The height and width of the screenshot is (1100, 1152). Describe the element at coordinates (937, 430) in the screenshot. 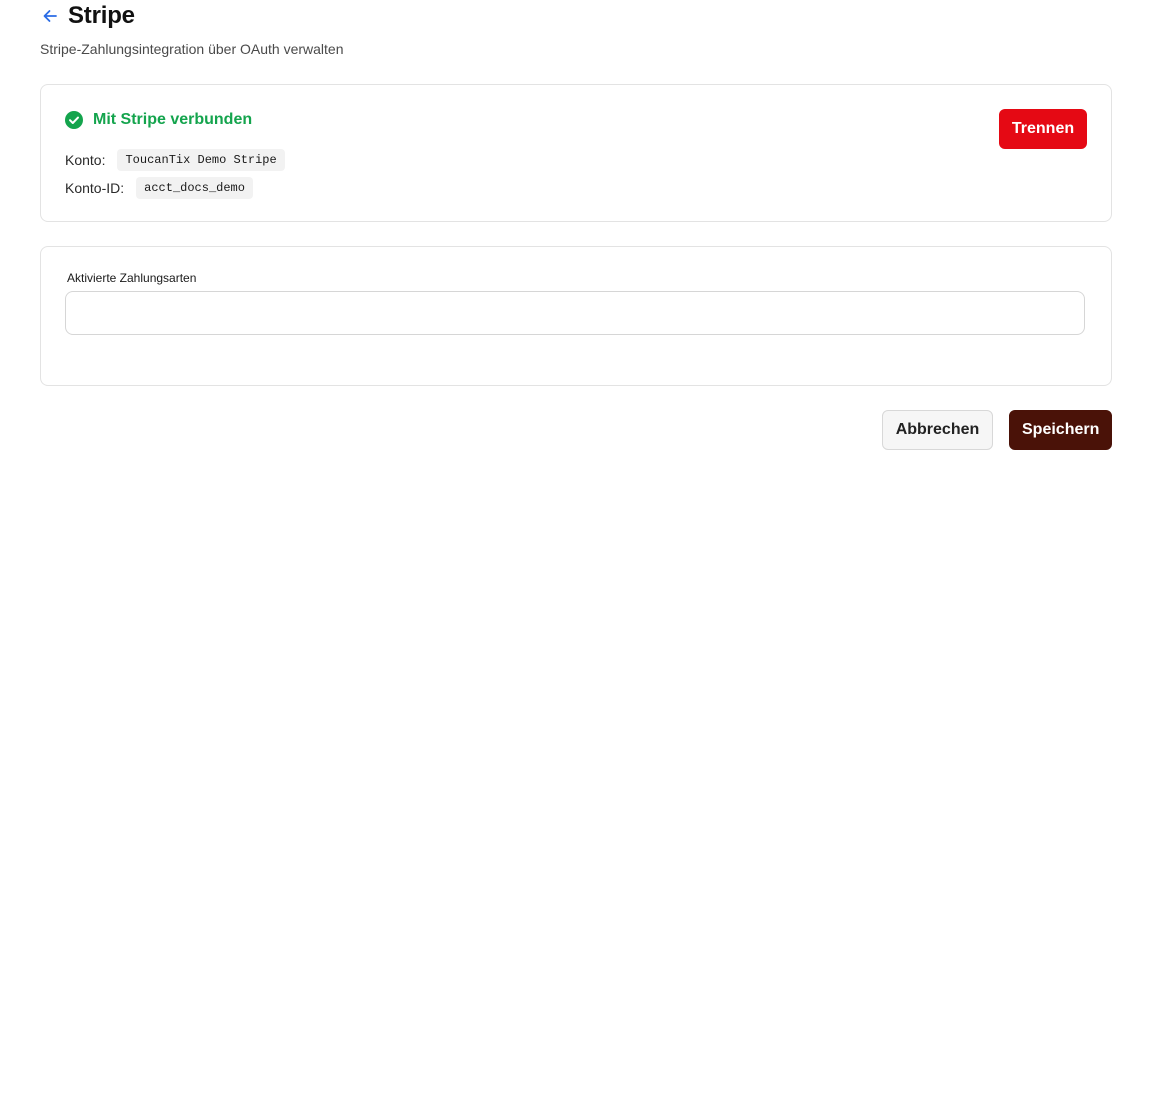

I see `cancel-button: Abbrechen` at that location.